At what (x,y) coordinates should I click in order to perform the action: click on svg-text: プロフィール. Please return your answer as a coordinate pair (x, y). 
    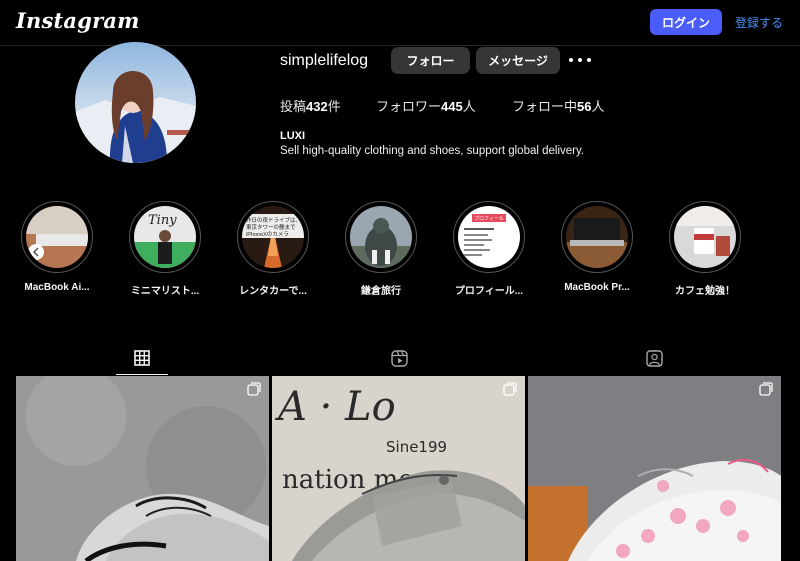
    Looking at the image, I should click on (489, 219).